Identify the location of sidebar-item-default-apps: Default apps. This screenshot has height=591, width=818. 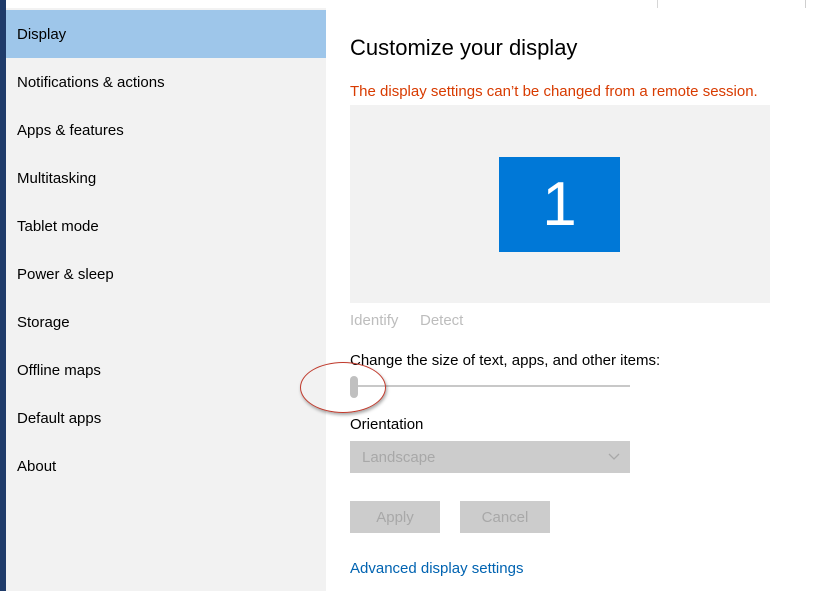
(166, 418).